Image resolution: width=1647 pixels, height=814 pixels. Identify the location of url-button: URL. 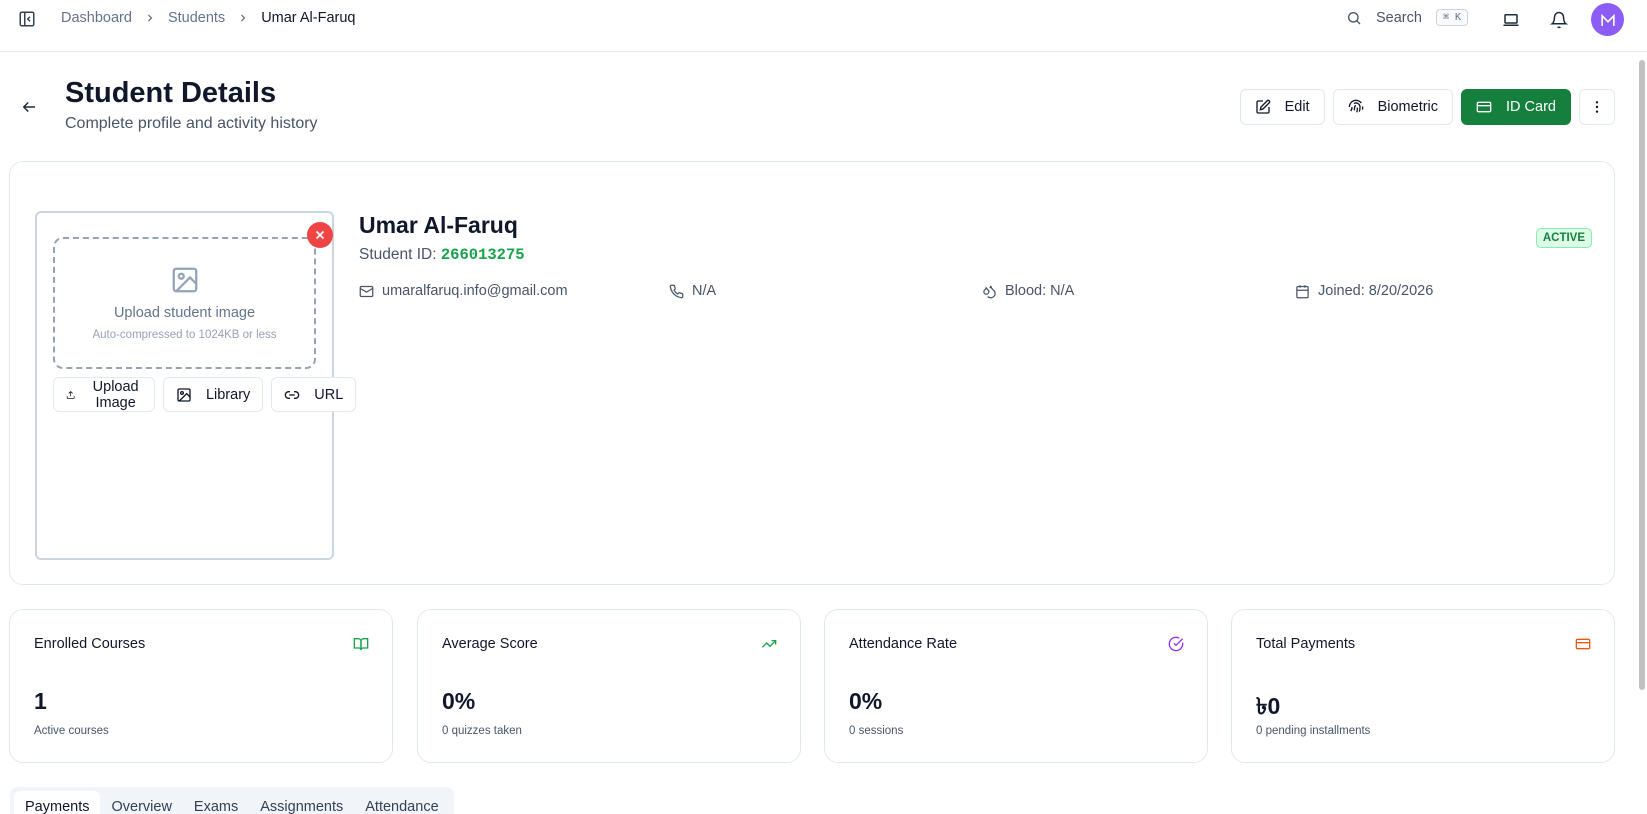
(314, 394).